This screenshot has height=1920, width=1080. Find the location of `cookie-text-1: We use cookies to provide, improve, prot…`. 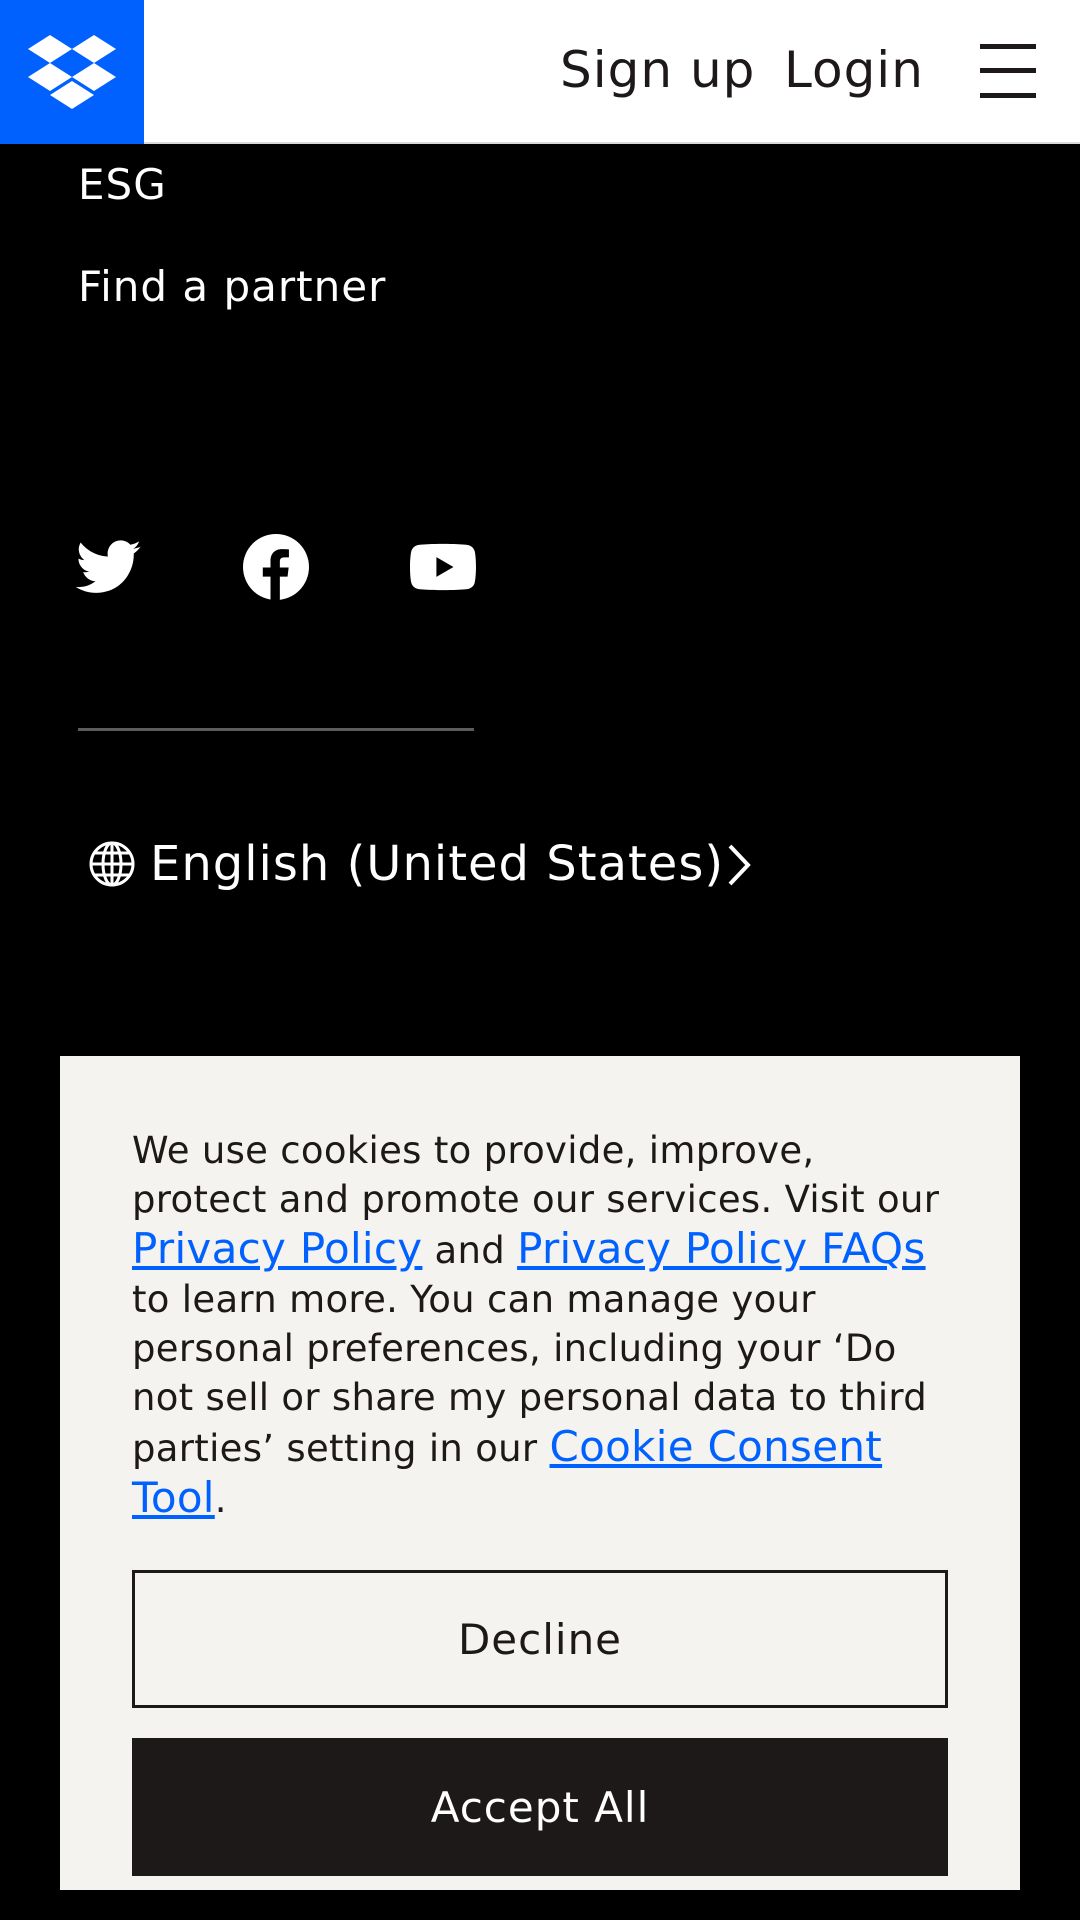

cookie-text-1: We use cookies to provide, improve, prot… is located at coordinates (536, 1175).